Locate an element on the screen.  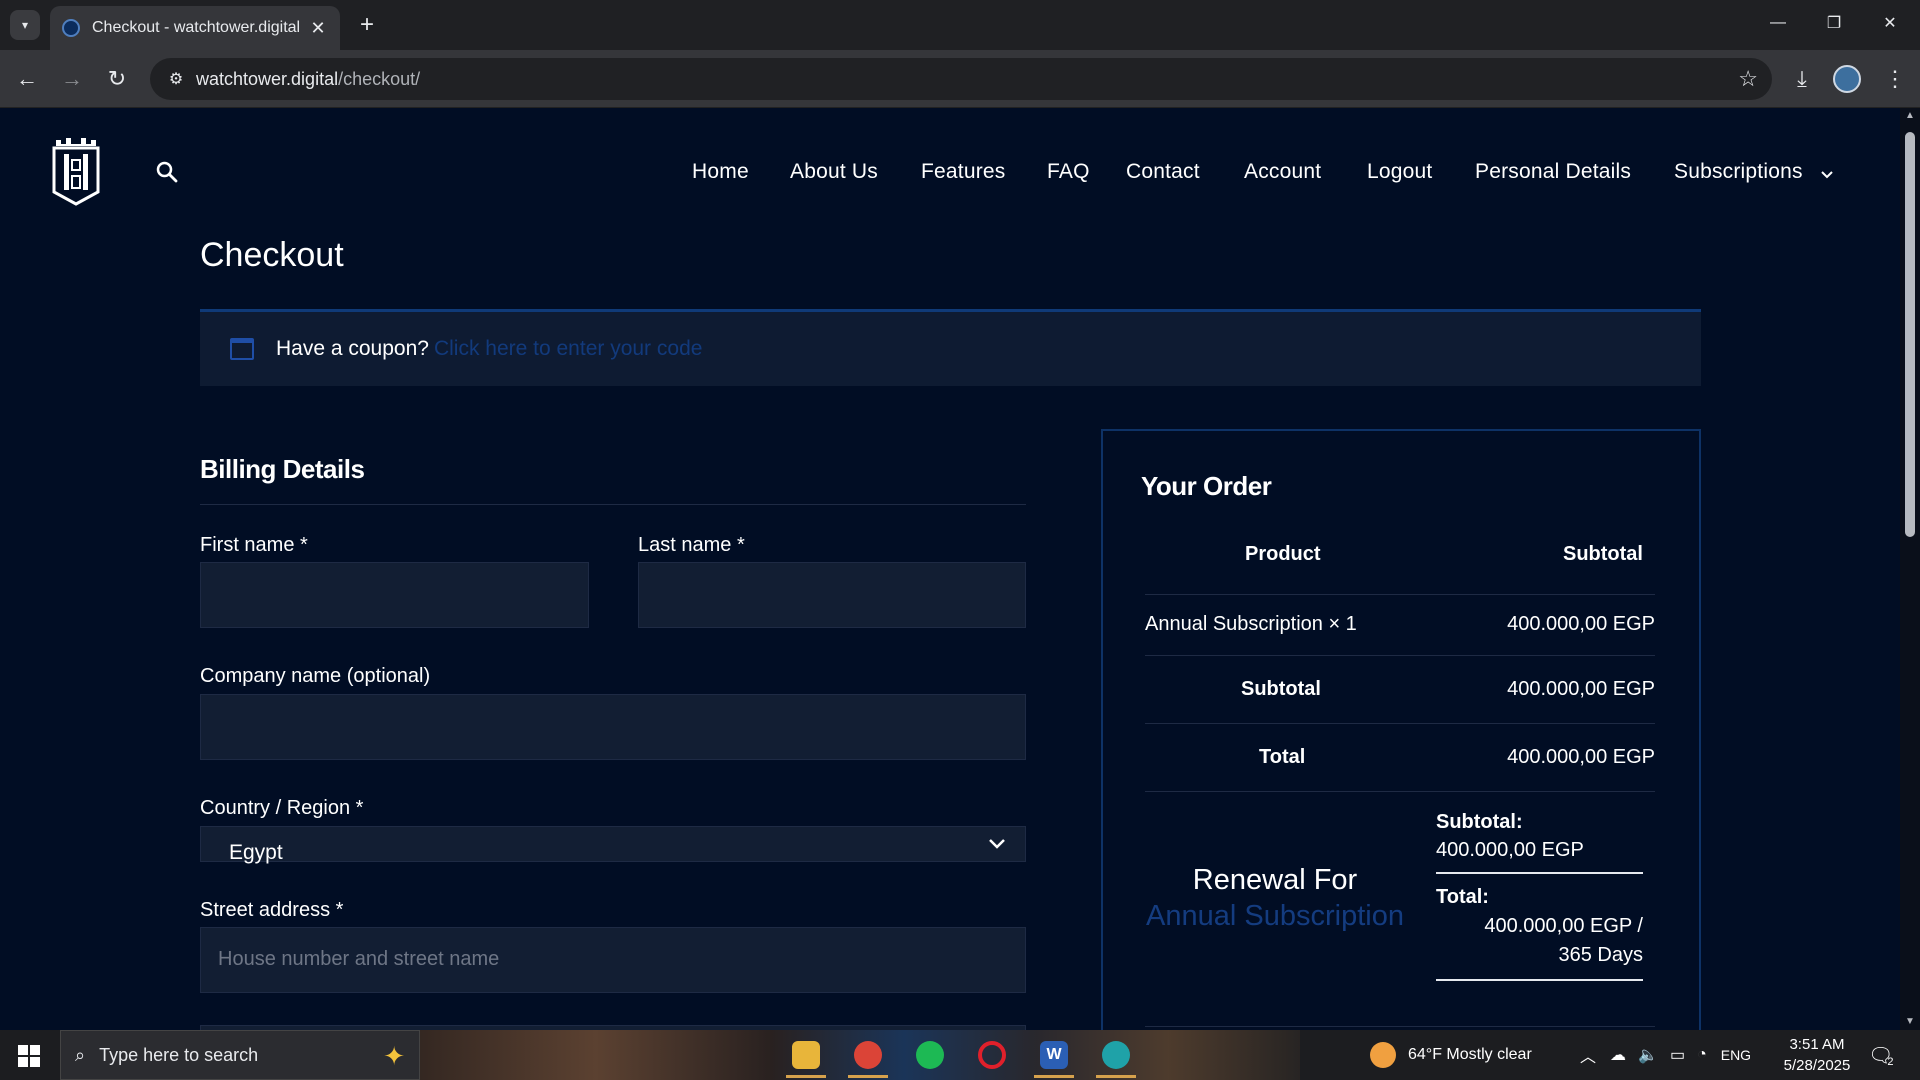
coupon-prompt: Have a coupon? is located at coordinates (352, 348).